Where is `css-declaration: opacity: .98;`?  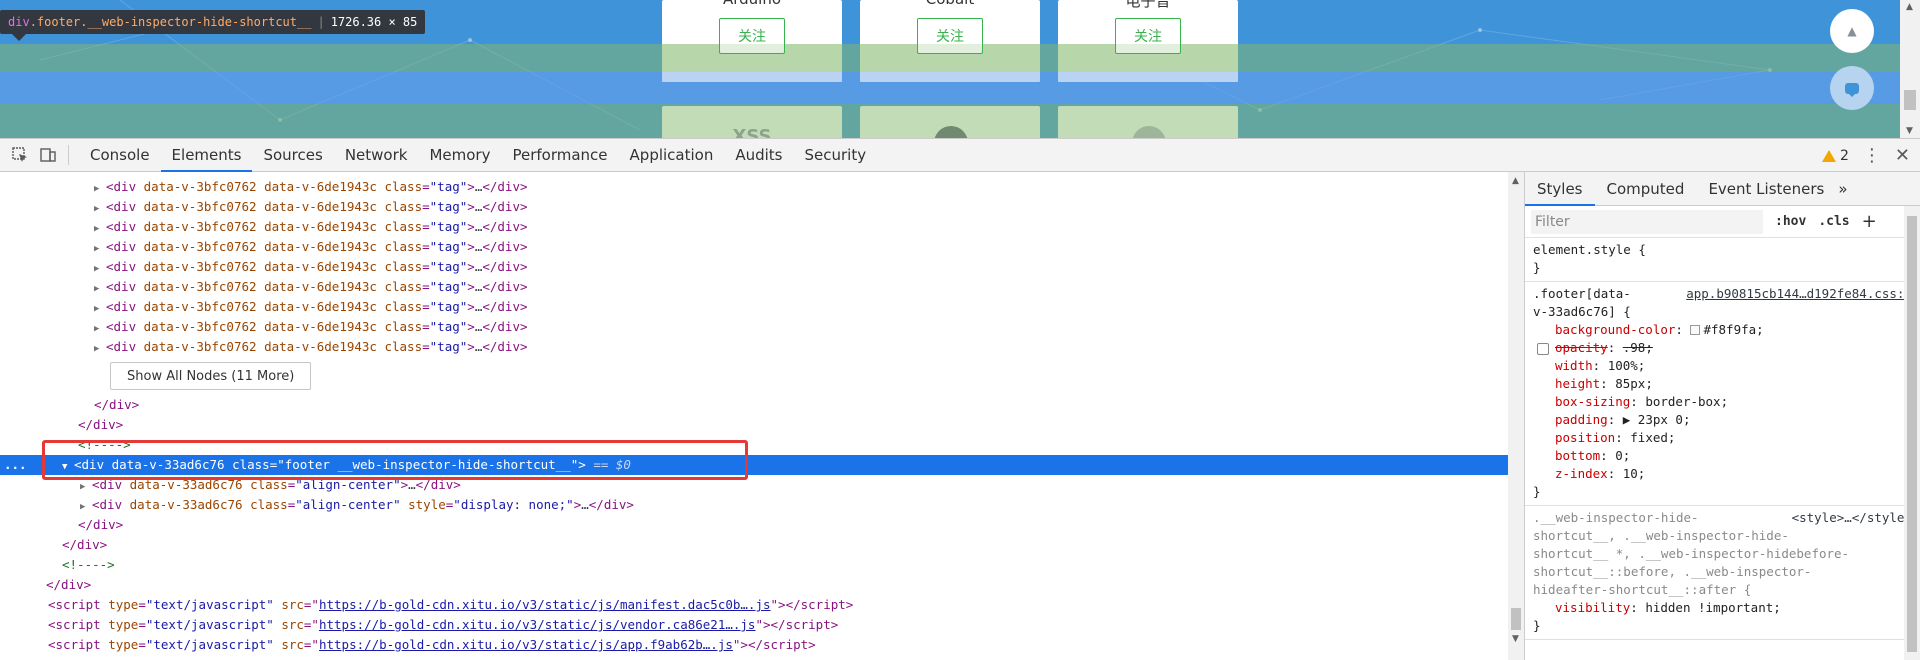 css-declaration: opacity: .98; is located at coordinates (1722, 348).